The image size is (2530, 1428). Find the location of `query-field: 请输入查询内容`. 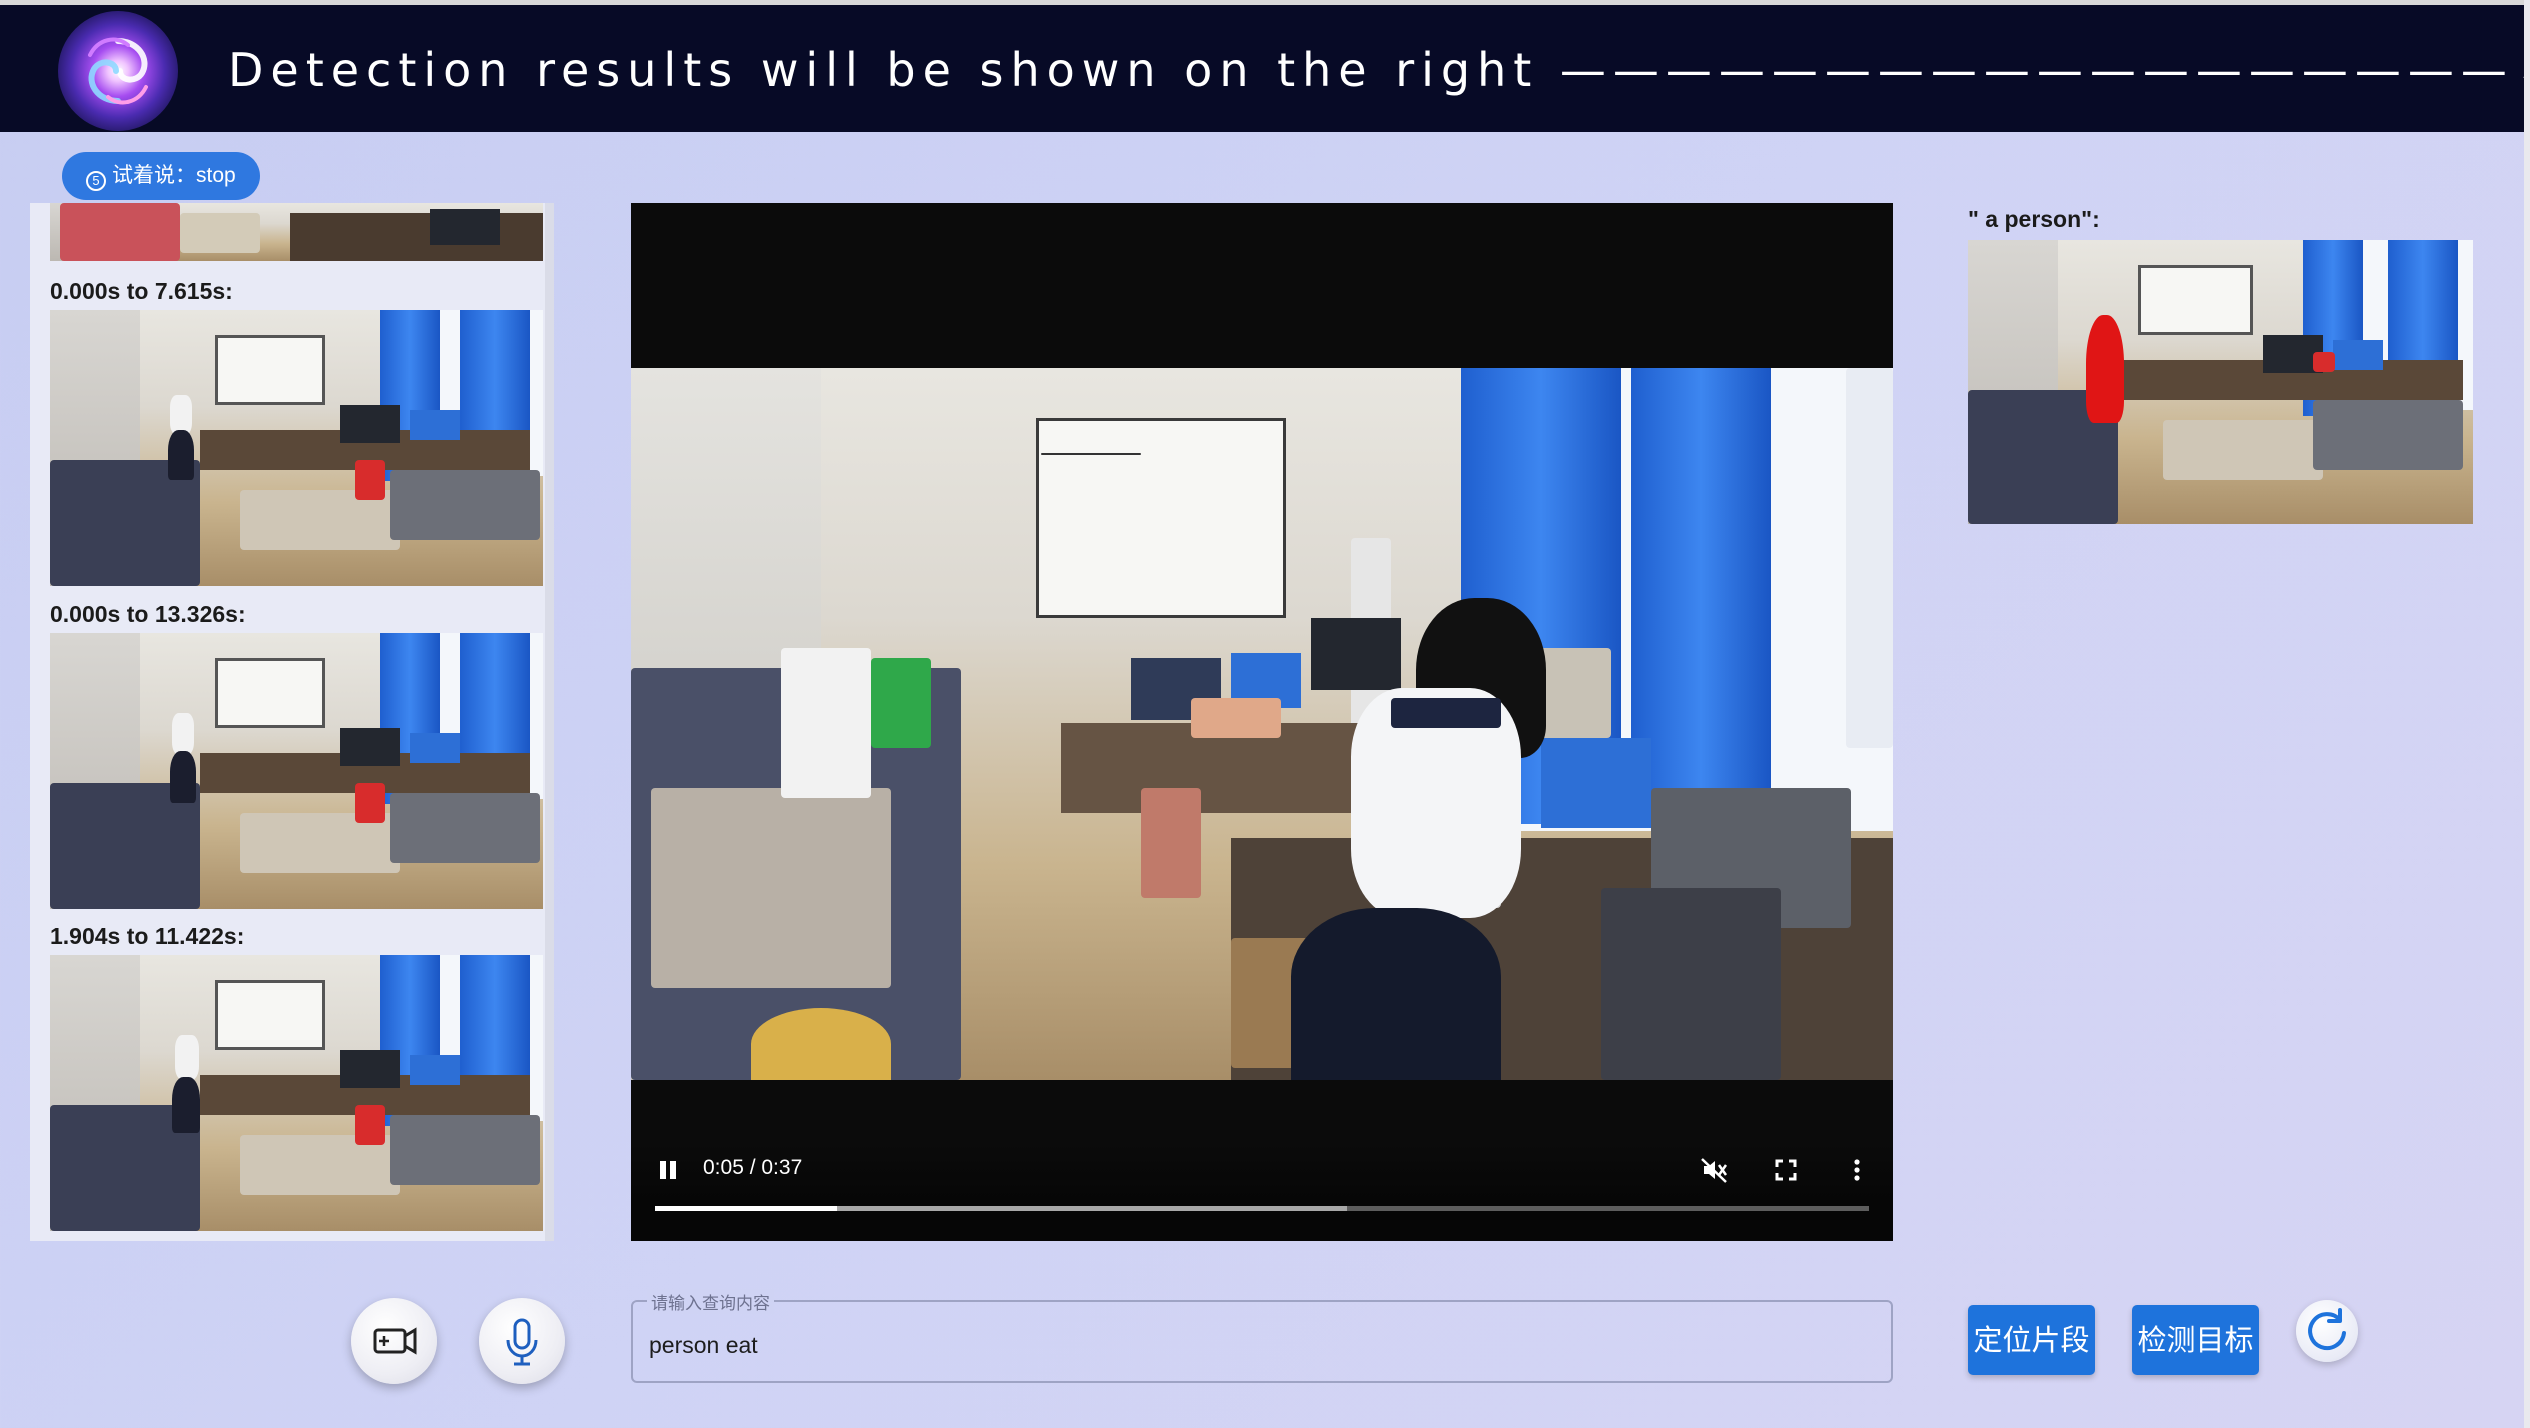

query-field: 请输入查询内容 is located at coordinates (1262, 1336).